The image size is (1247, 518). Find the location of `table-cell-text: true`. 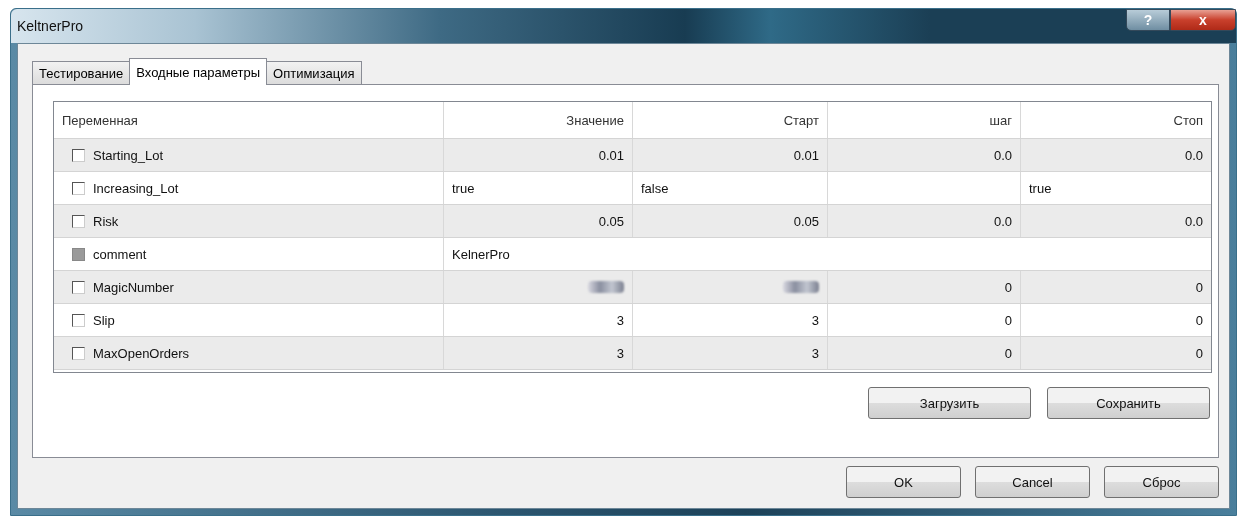

table-cell-text: true is located at coordinates (1040, 188).